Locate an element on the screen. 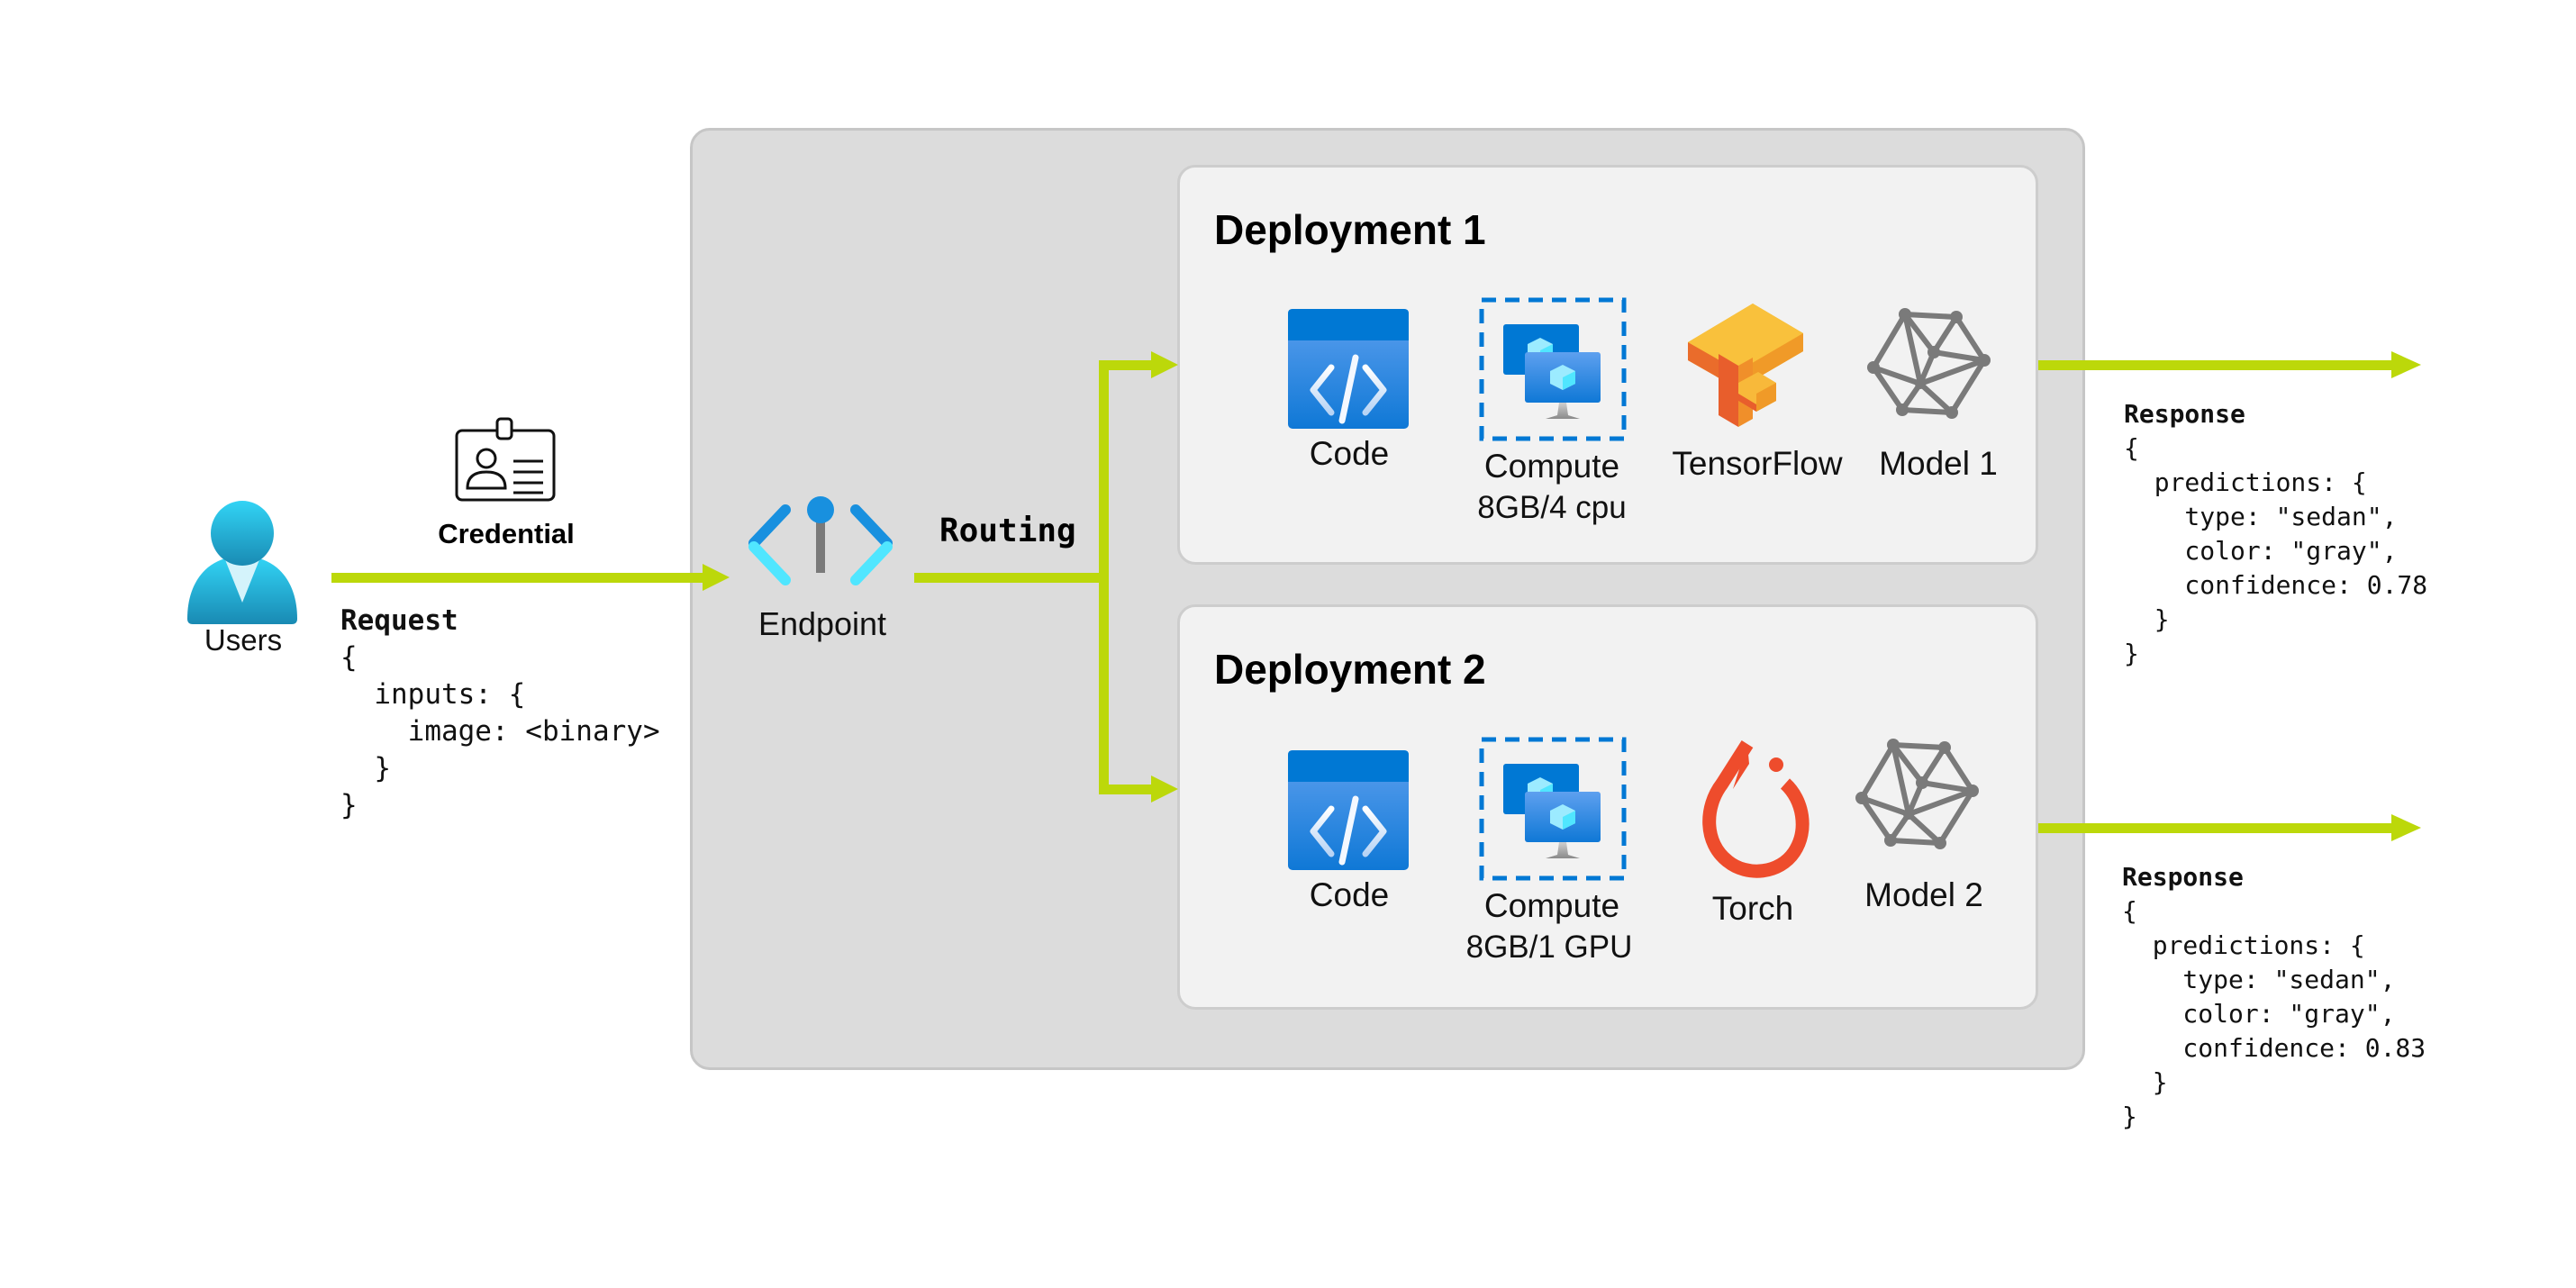 This screenshot has width=2576, height=1288. deployment-2-title: Deployment 2 is located at coordinates (1350, 669).